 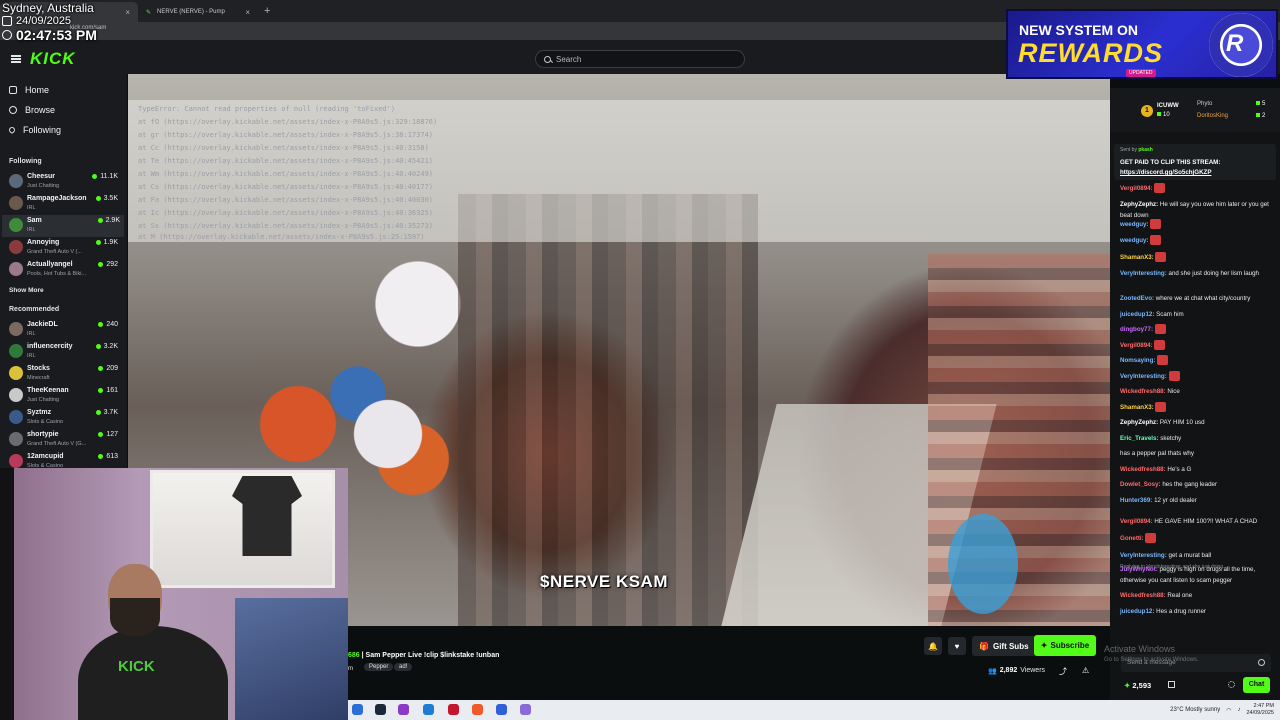 I want to click on share-icon: ⤴, so click(x=1063, y=671).